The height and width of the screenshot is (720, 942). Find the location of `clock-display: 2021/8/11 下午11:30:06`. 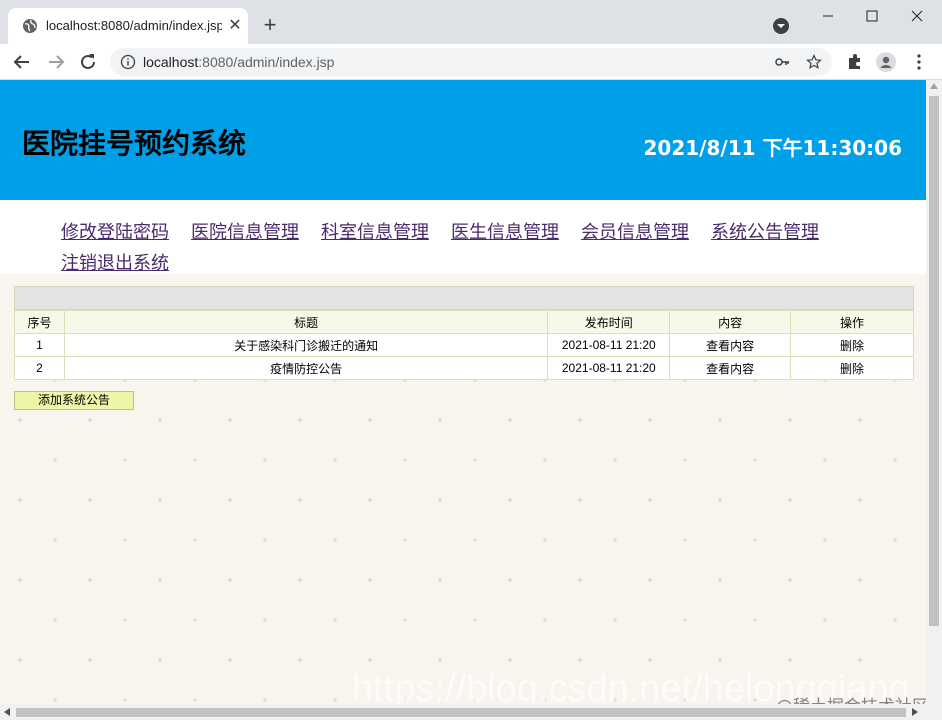

clock-display: 2021/8/11 下午11:30:06 is located at coordinates (772, 148).